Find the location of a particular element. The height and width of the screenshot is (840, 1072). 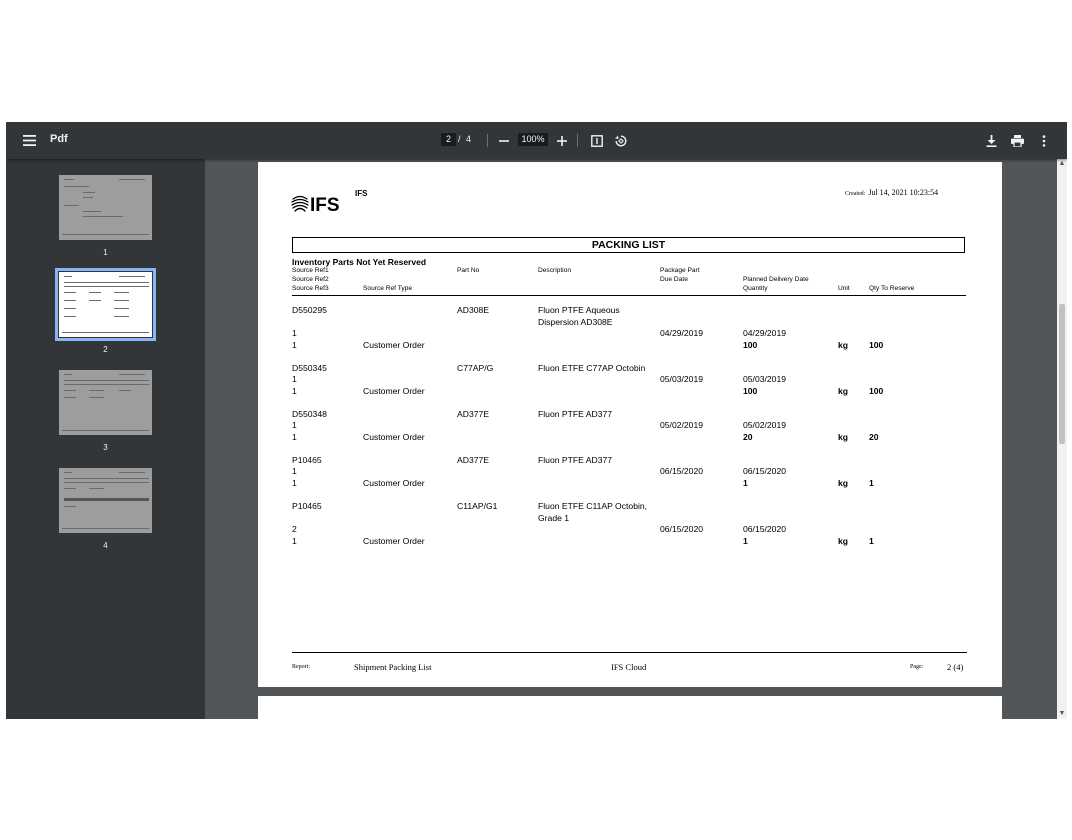

row-description-cont: Grade 1 is located at coordinates (554, 518).